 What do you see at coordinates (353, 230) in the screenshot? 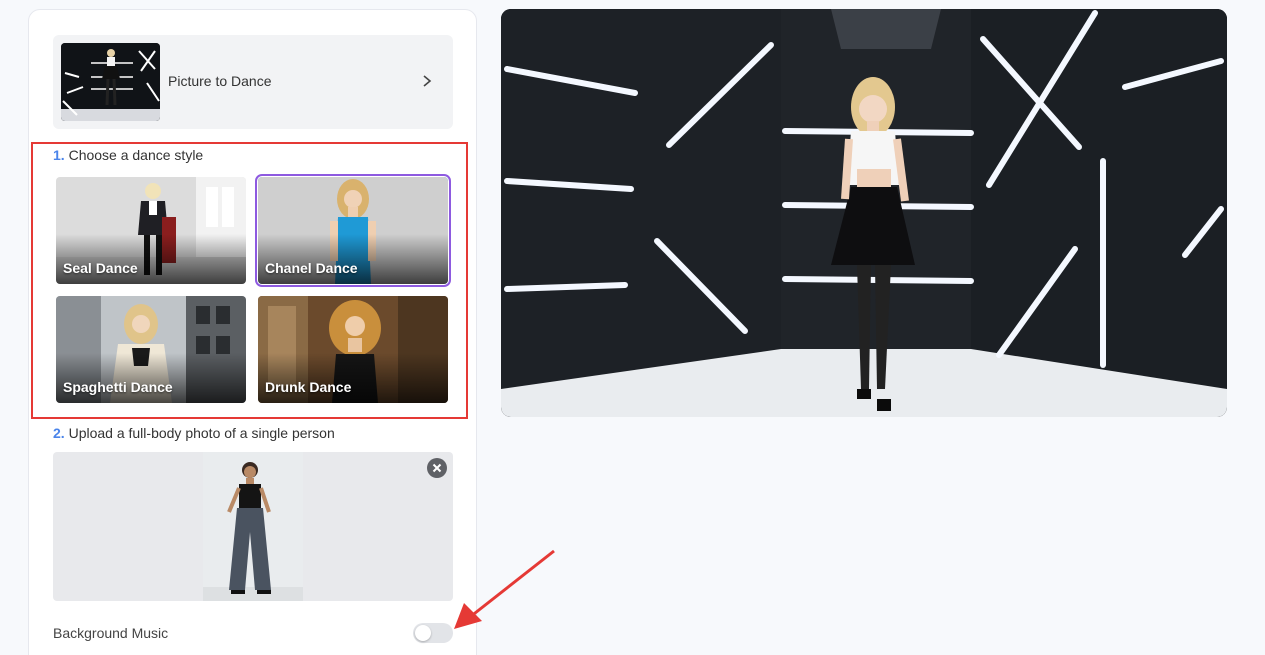
I see `style-card-chanel-dance: Chanel Dance` at bounding box center [353, 230].